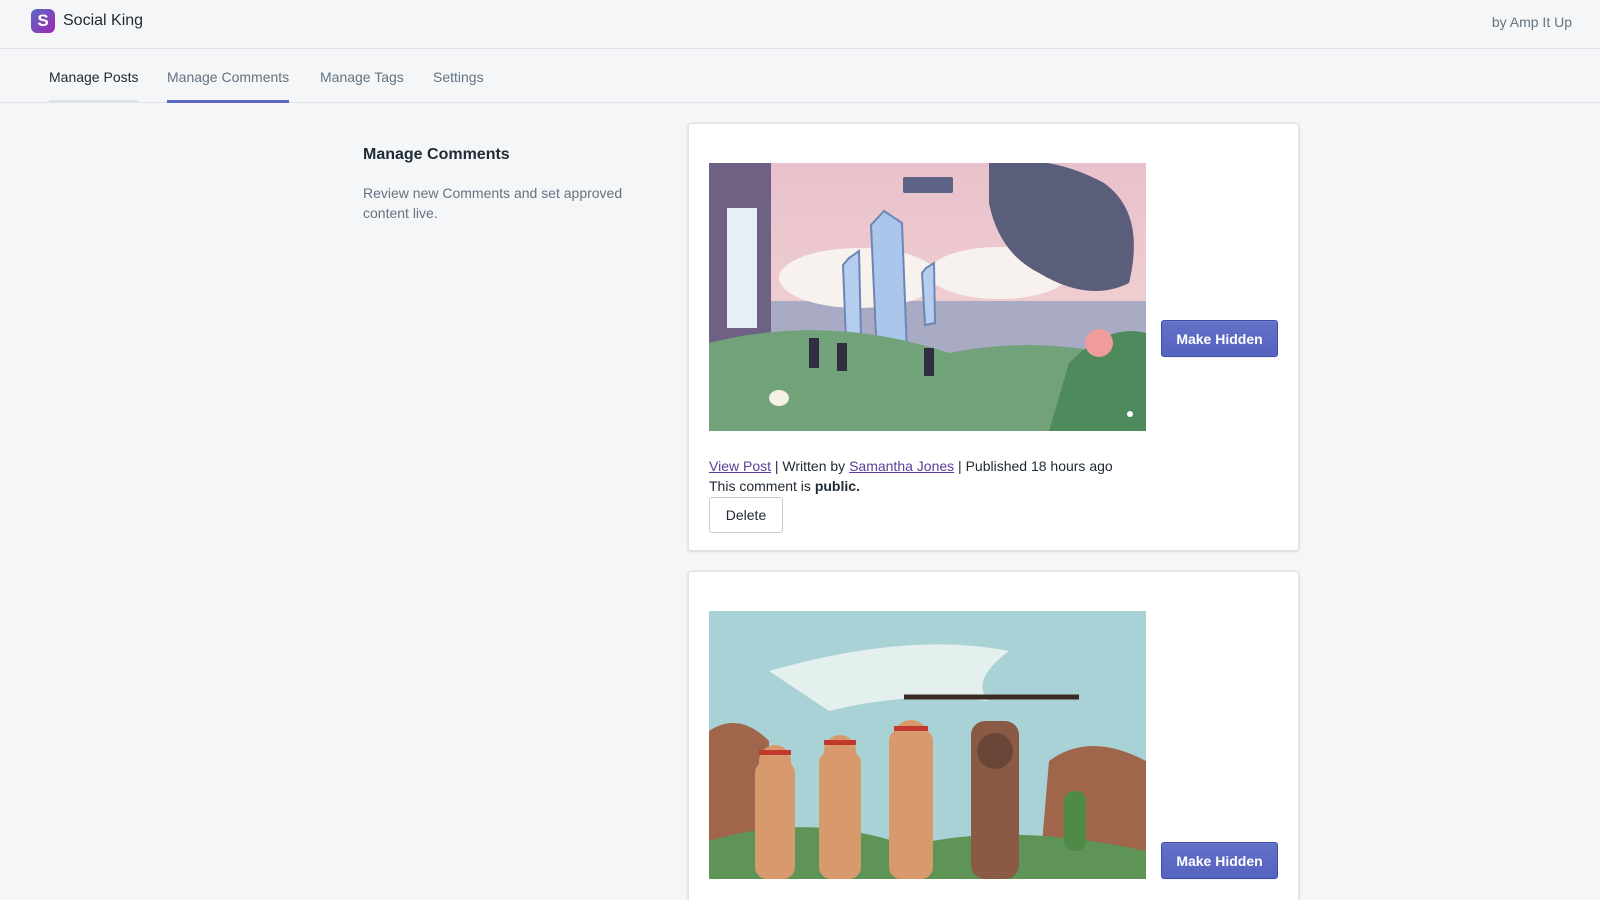 Image resolution: width=1600 pixels, height=900 pixels. I want to click on tab-settings: Settings, so click(458, 76).